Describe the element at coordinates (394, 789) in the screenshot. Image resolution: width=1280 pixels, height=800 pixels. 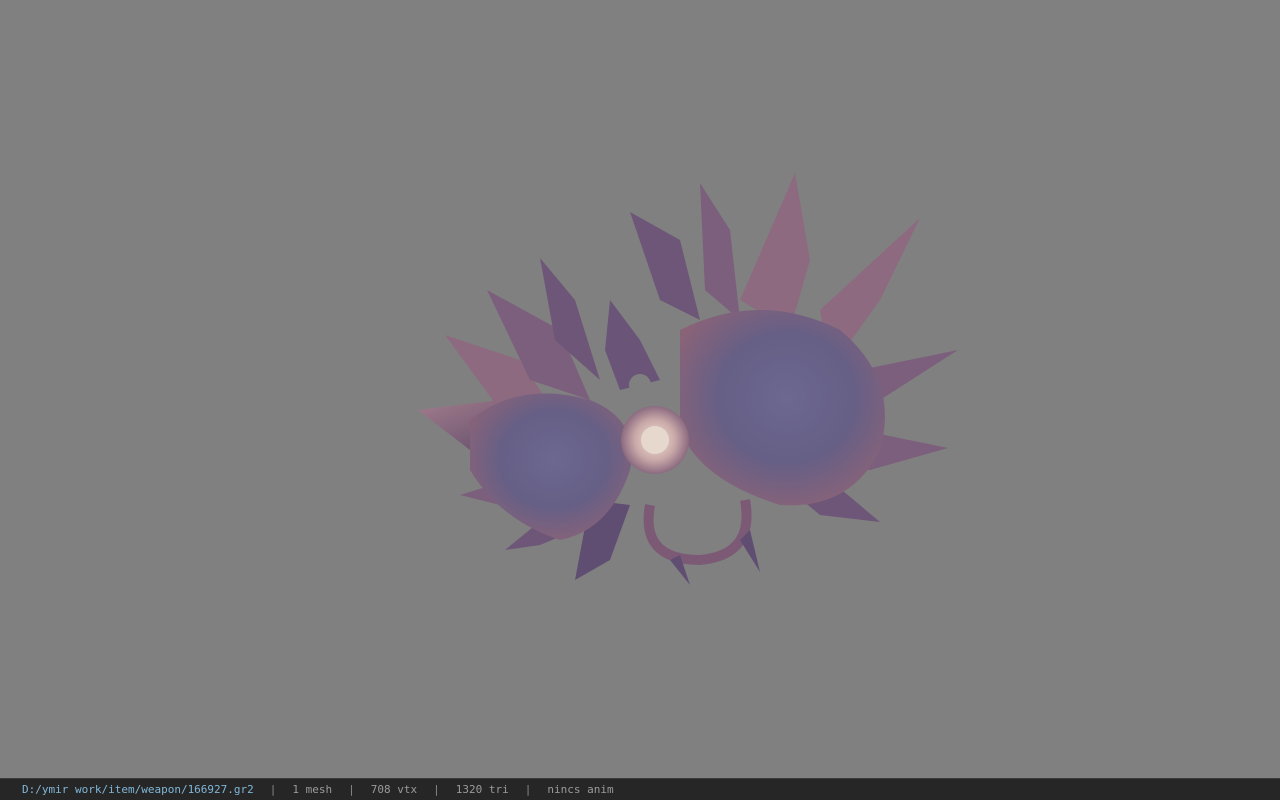
I see `vertex-count: 708 vtx` at that location.